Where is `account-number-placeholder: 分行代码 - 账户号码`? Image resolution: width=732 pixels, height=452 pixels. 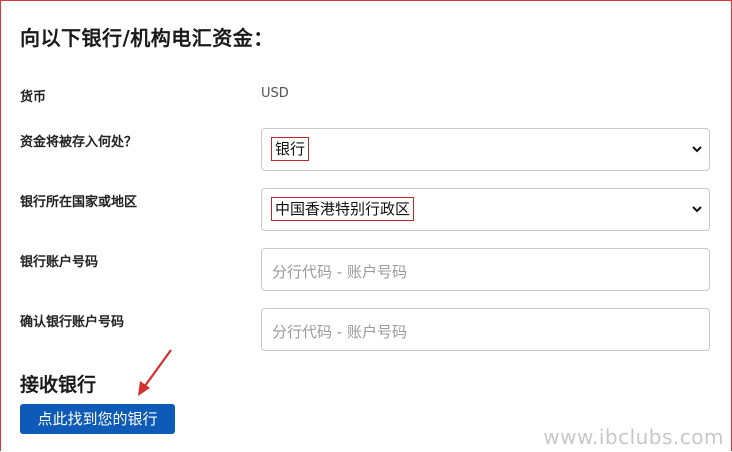
account-number-placeholder: 分行代码 - 账户号码 is located at coordinates (339, 272).